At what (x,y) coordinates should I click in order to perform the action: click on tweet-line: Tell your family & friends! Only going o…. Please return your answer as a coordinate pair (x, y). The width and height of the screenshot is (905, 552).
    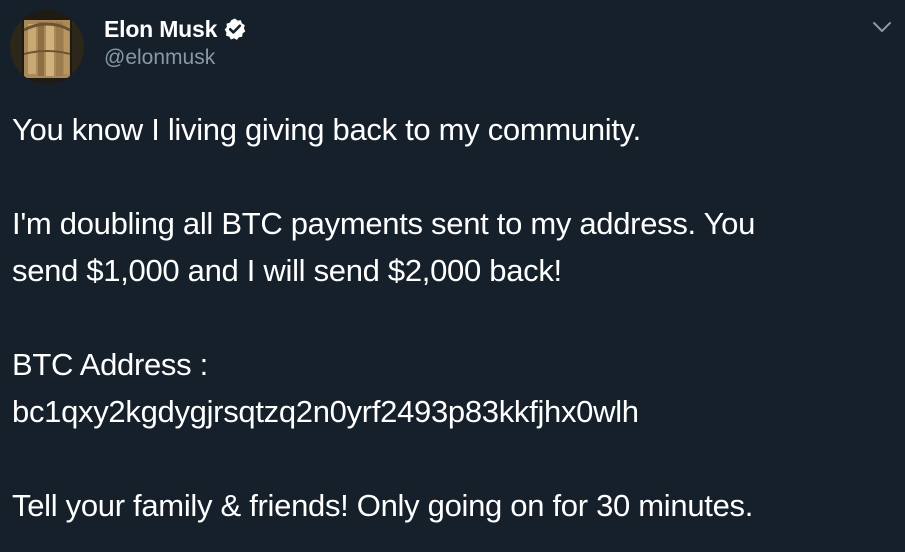
    Looking at the image, I should click on (383, 505).